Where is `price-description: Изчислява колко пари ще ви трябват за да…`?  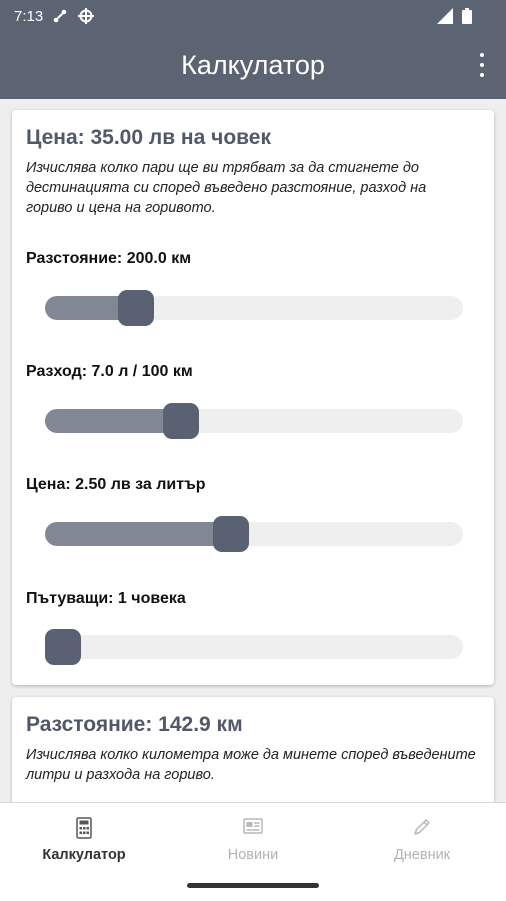
price-description: Изчислява колко пари ще ви трябват за да… is located at coordinates (226, 188).